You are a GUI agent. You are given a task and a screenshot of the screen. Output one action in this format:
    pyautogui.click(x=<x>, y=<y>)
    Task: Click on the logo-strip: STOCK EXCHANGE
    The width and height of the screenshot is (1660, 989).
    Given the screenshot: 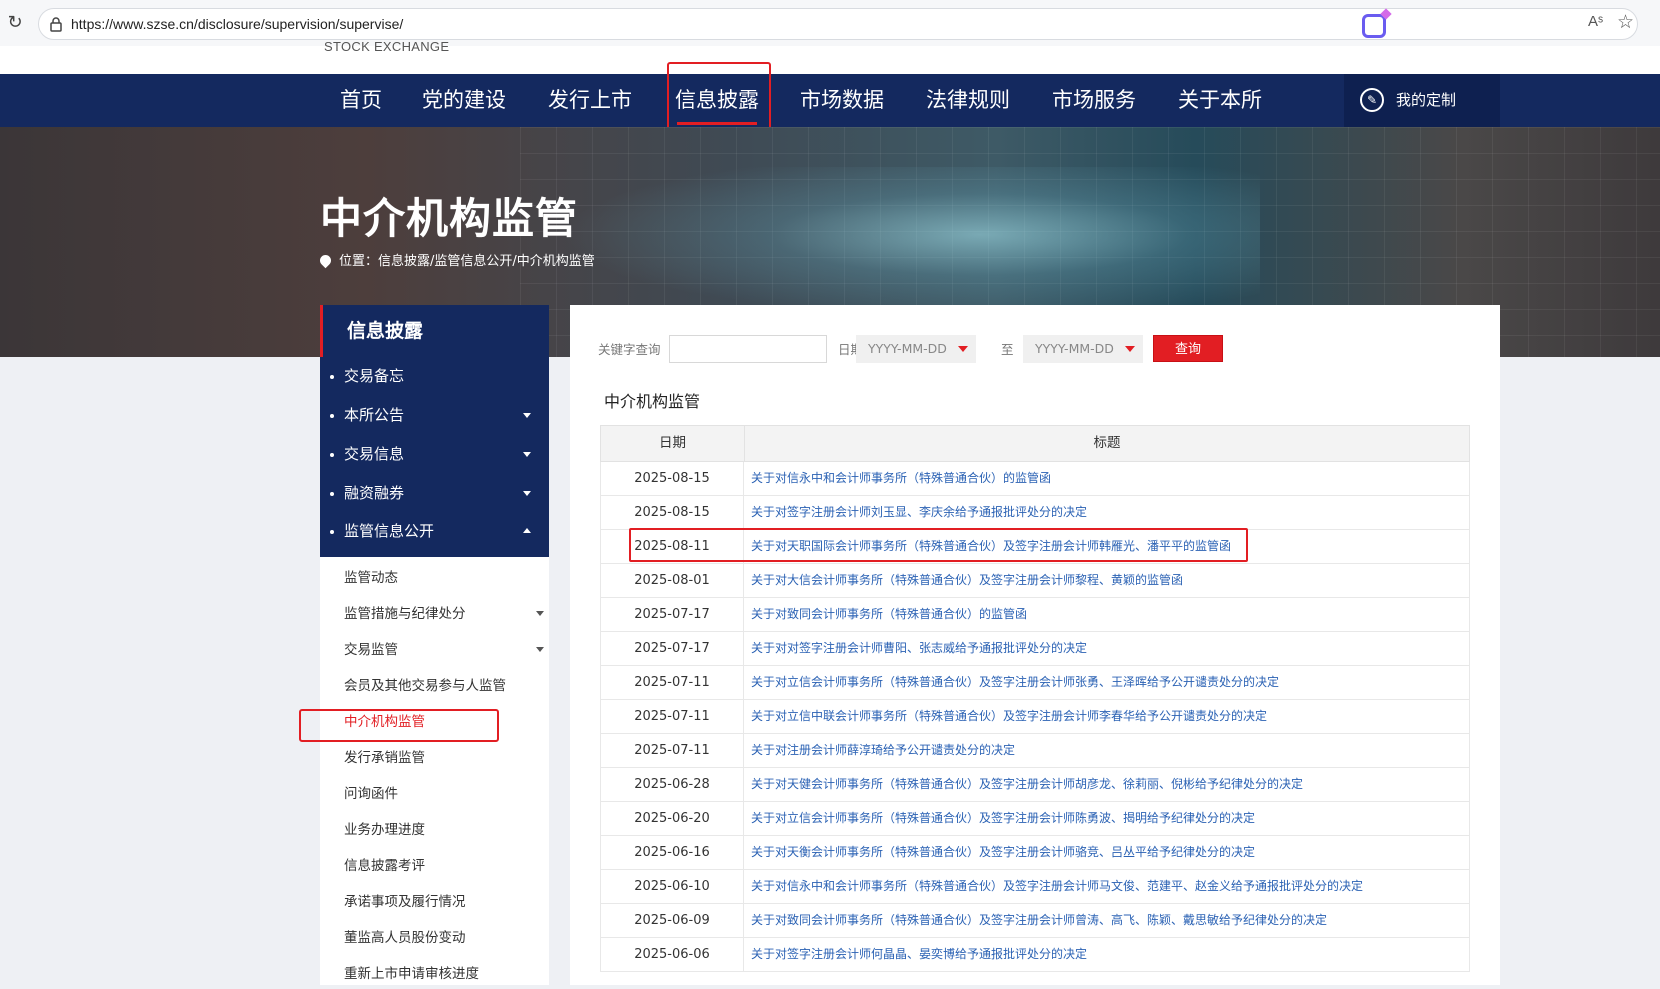 What is the action you would take?
    pyautogui.click(x=830, y=56)
    